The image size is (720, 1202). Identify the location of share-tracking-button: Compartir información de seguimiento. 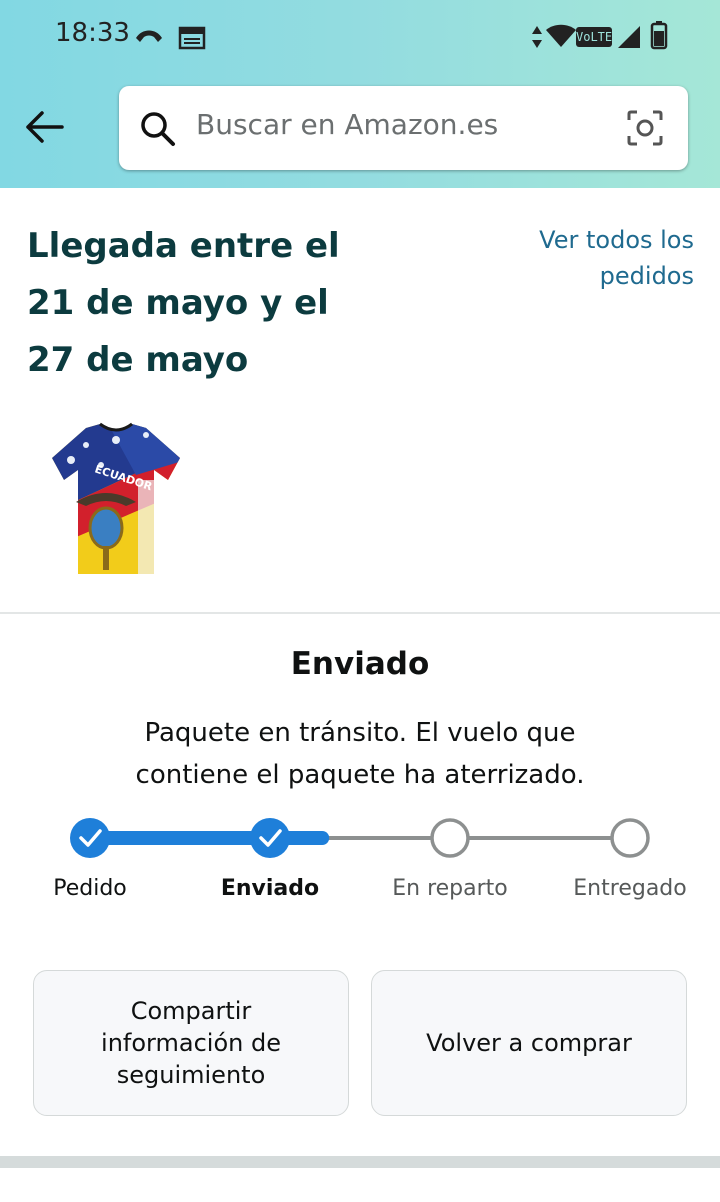
(191, 1043).